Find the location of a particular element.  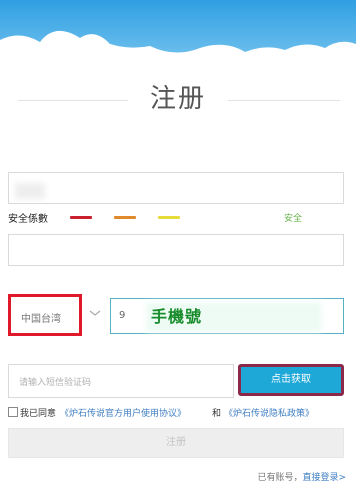

region-select: 中国台湾 is located at coordinates (45, 315).